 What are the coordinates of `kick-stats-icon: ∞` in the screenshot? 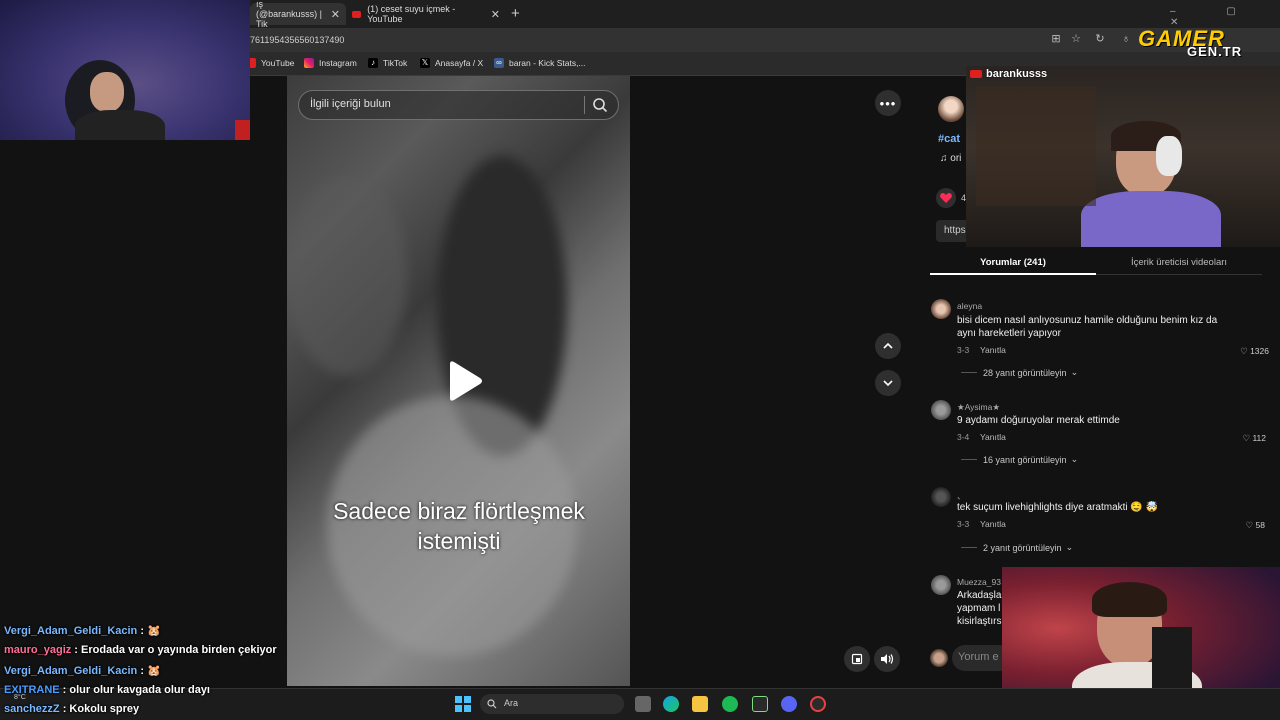 It's located at (499, 63).